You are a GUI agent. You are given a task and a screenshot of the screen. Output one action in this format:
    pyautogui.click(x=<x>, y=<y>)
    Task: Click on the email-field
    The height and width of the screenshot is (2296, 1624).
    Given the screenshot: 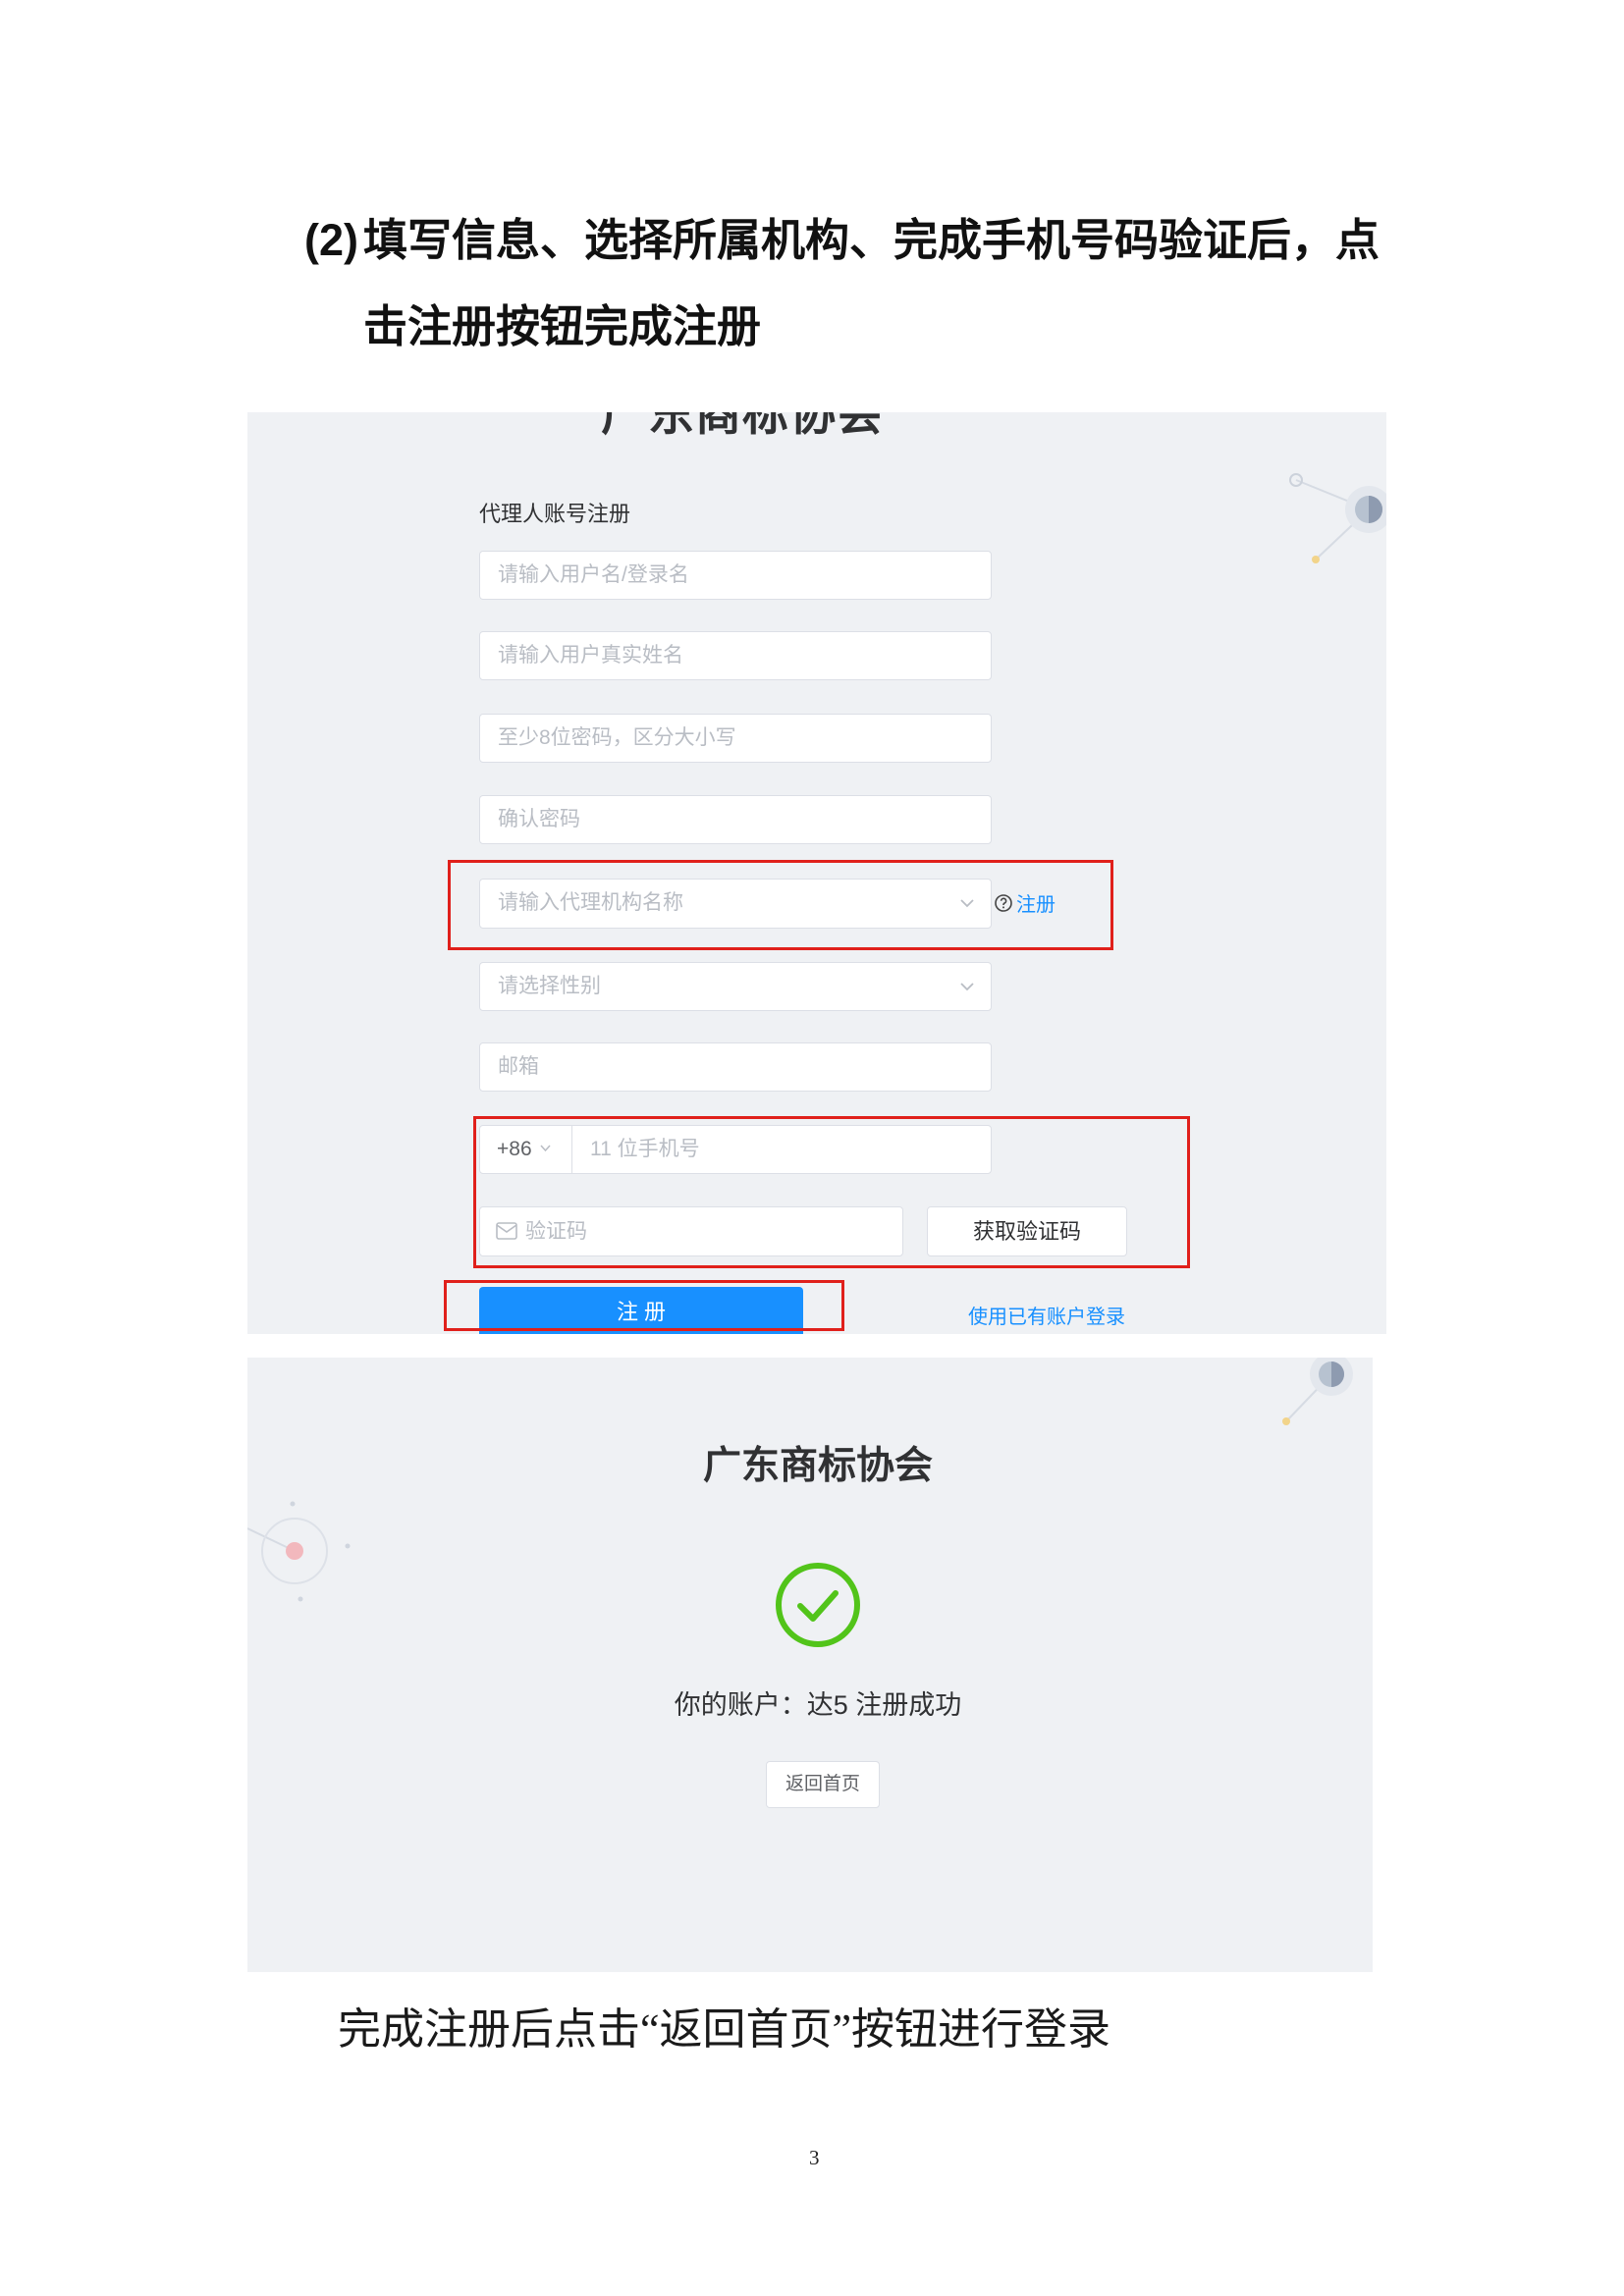 What is the action you would take?
    pyautogui.click(x=735, y=1067)
    